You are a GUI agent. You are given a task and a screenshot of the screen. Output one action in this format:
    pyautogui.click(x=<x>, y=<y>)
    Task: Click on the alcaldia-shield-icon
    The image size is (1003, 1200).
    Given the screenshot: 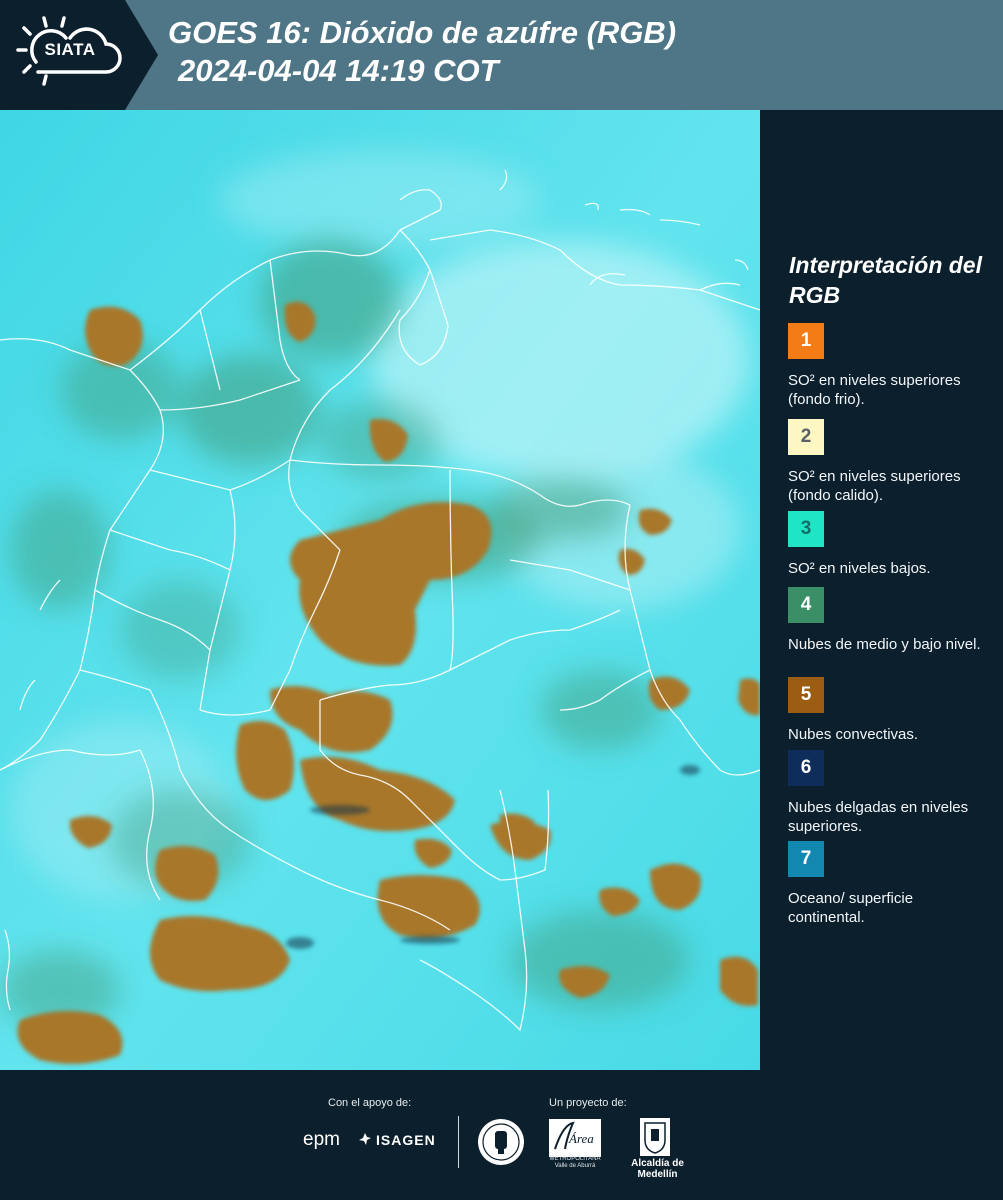 What is the action you would take?
    pyautogui.click(x=655, y=1137)
    